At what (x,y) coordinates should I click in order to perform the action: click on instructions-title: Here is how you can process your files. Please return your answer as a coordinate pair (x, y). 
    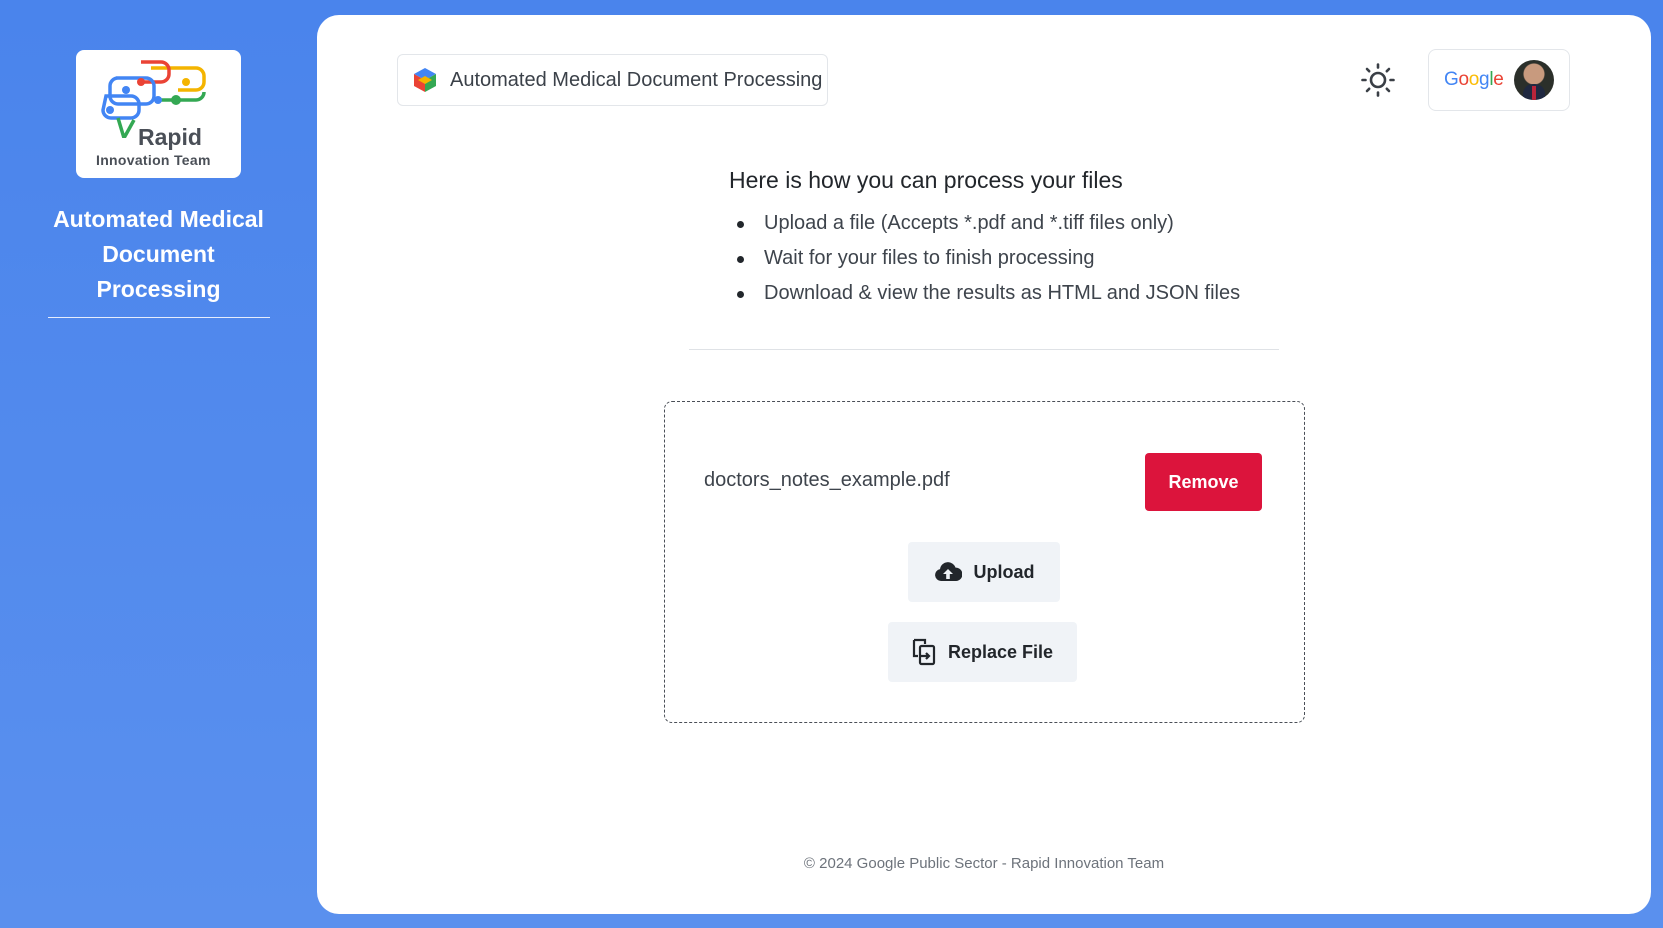
    Looking at the image, I should click on (926, 180).